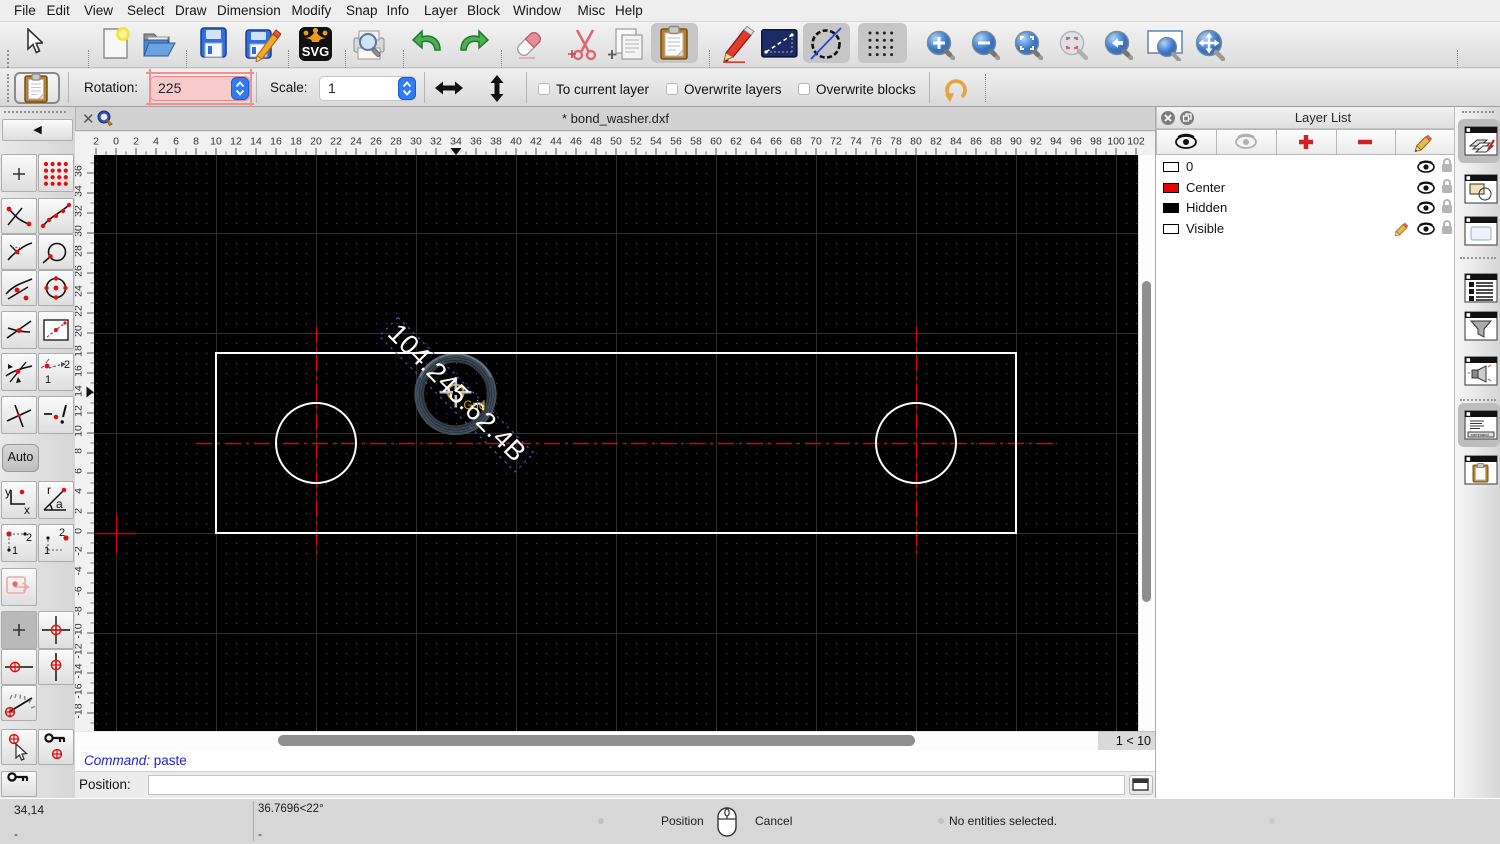  What do you see at coordinates (80, 610) in the screenshot?
I see `svg-text: -8` at bounding box center [80, 610].